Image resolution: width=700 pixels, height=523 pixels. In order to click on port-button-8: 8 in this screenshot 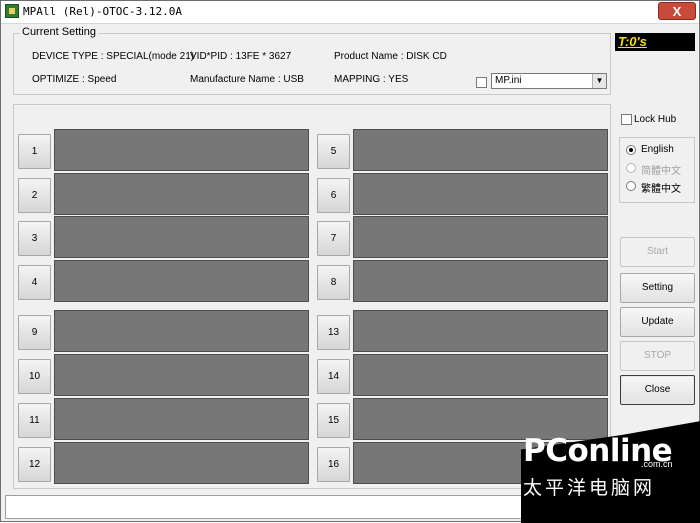, I will do `click(333, 282)`.